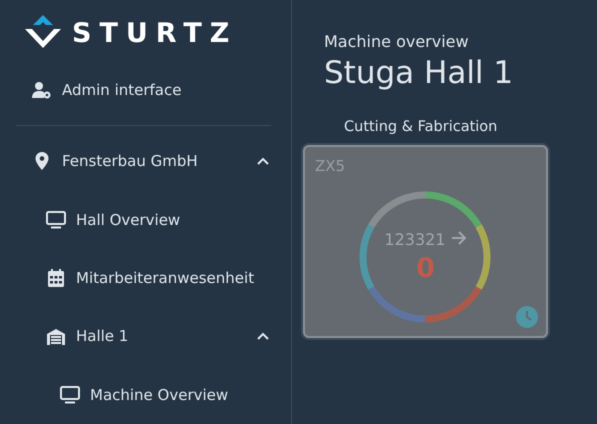 The image size is (597, 424). I want to click on sidebar-item: Admin interface, so click(145, 90).